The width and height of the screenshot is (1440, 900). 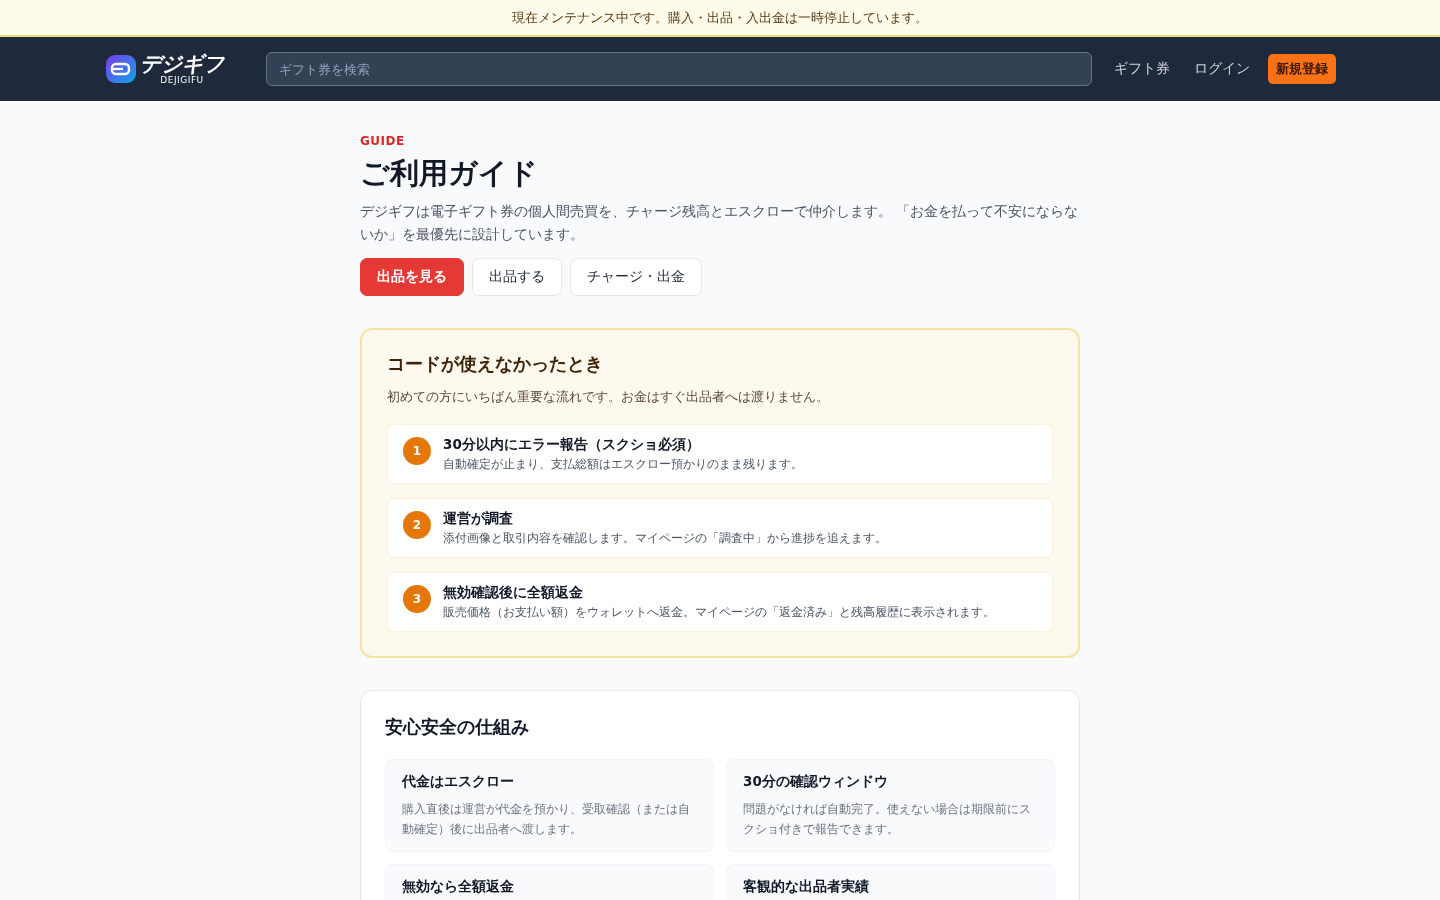 What do you see at coordinates (720, 223) in the screenshot?
I see `page-description: デジギフは電子ギフト券の個人間売買を、チャージ残高とエスクローで仲介します。 「お金を払って不安にならないか」を最優先に設計しています。` at bounding box center [720, 223].